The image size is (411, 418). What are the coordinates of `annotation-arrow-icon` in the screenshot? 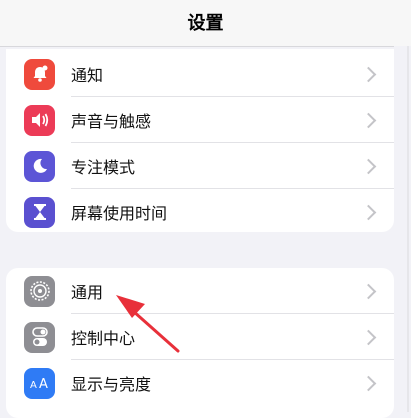 It's located at (148, 324).